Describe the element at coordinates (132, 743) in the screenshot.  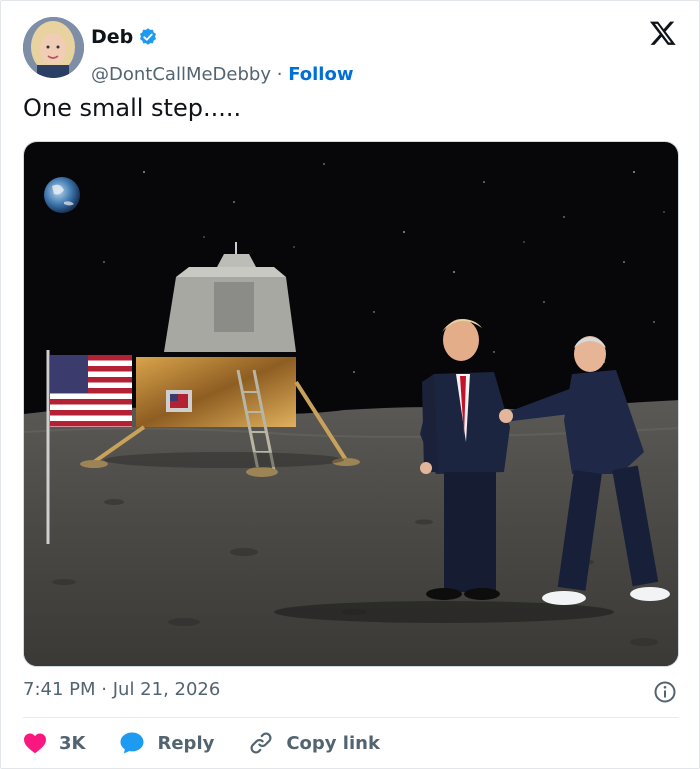
I see `reply-bubble-icon` at that location.